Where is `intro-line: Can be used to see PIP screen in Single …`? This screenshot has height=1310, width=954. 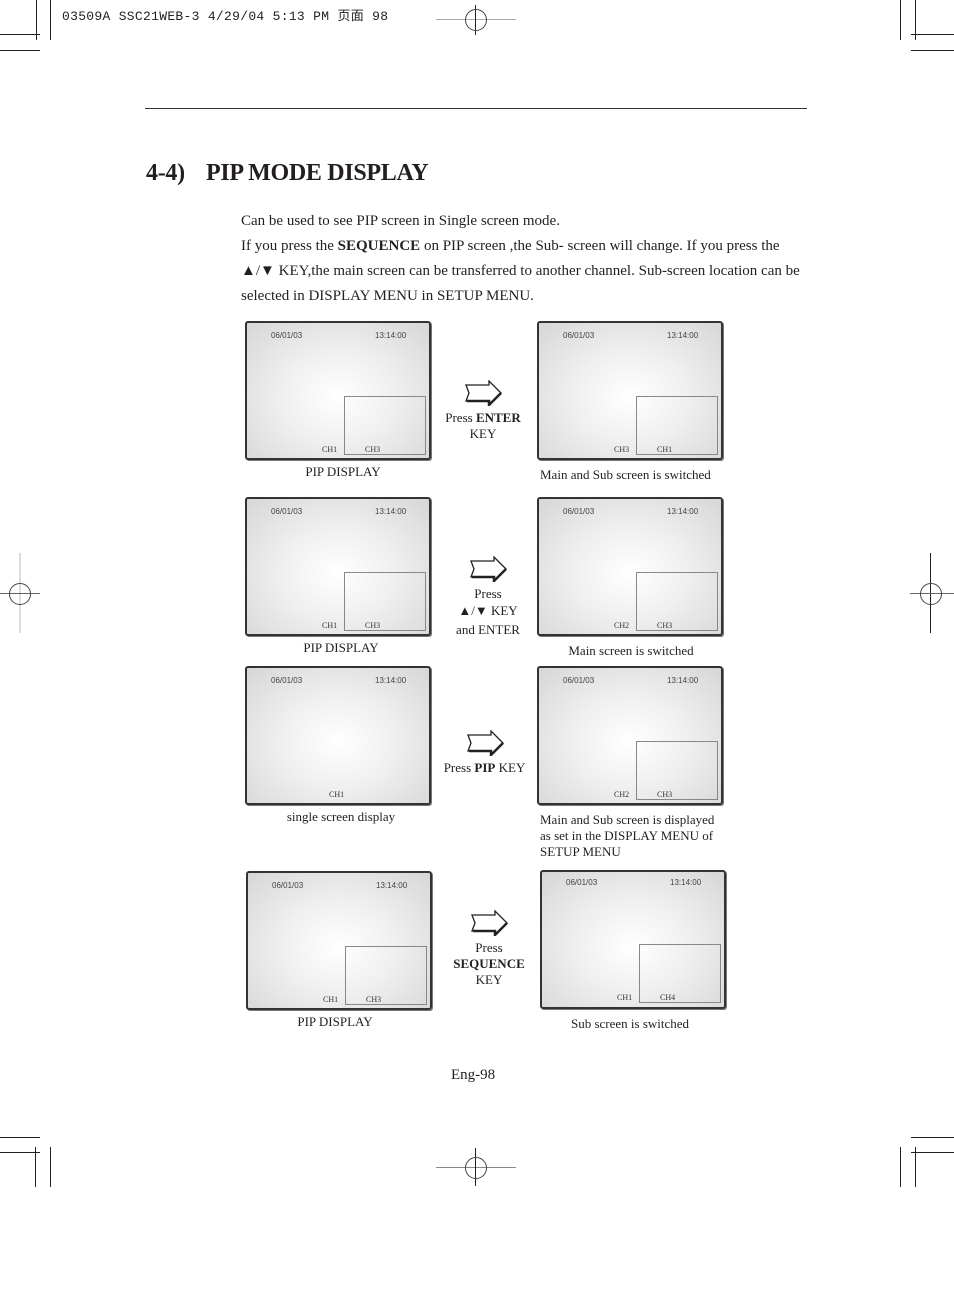 intro-line: Can be used to see PIP screen in Single … is located at coordinates (400, 221).